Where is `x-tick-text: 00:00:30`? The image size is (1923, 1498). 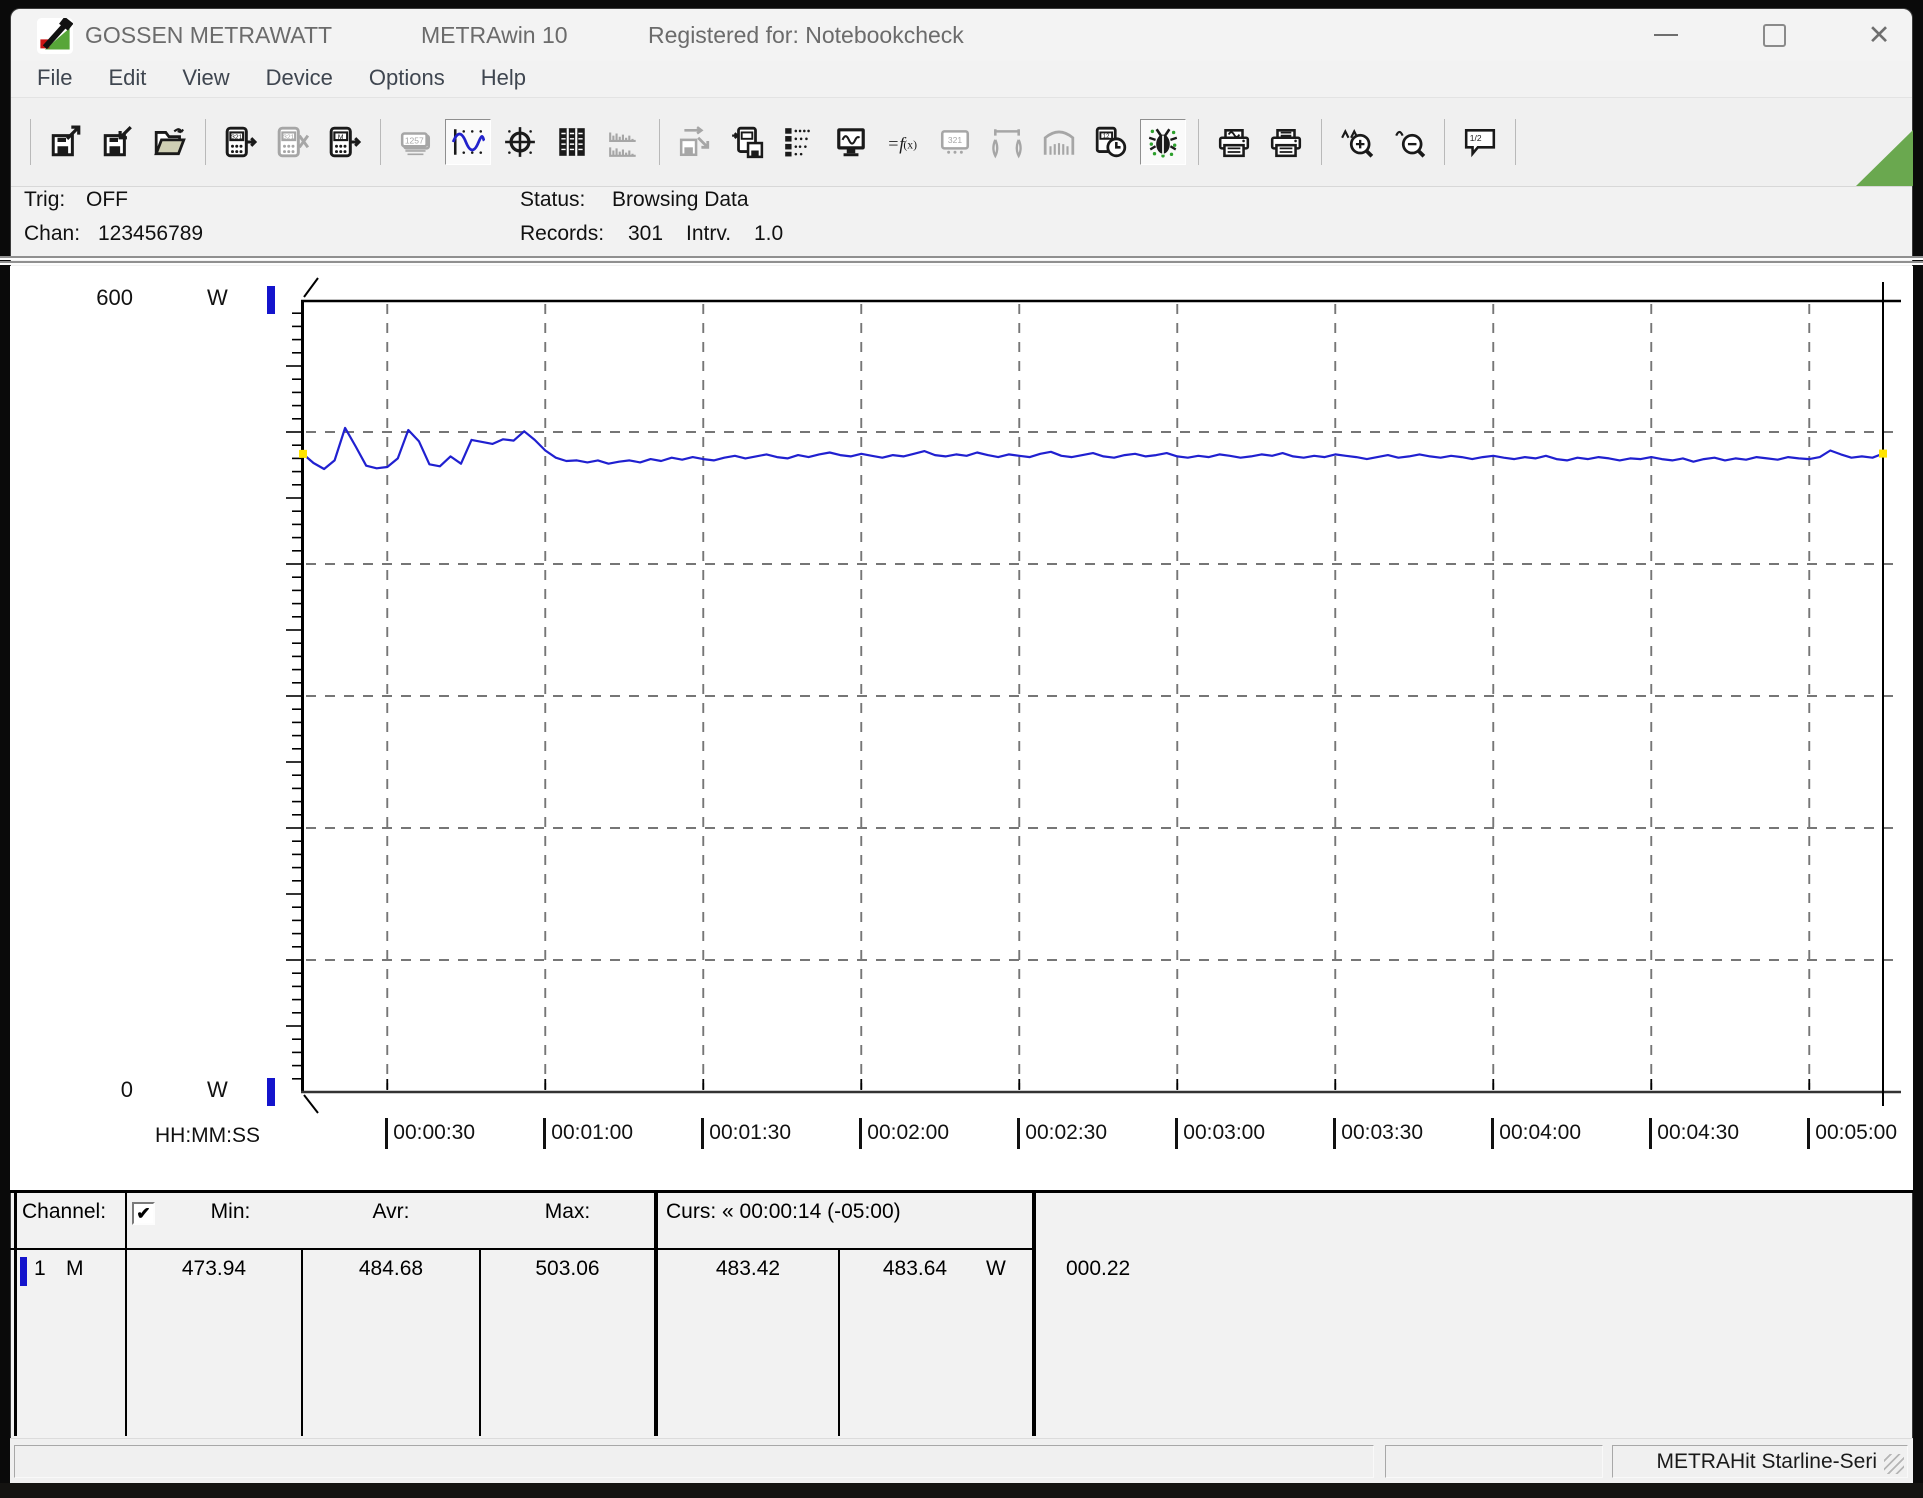
x-tick-text: 00:00:30 is located at coordinates (434, 1132).